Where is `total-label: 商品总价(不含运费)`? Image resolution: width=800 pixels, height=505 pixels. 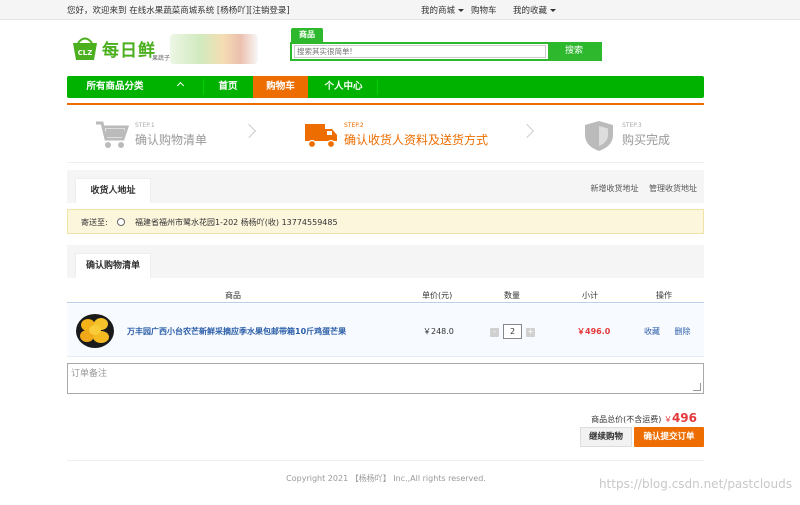 total-label: 商品总价(不含运费) is located at coordinates (626, 419).